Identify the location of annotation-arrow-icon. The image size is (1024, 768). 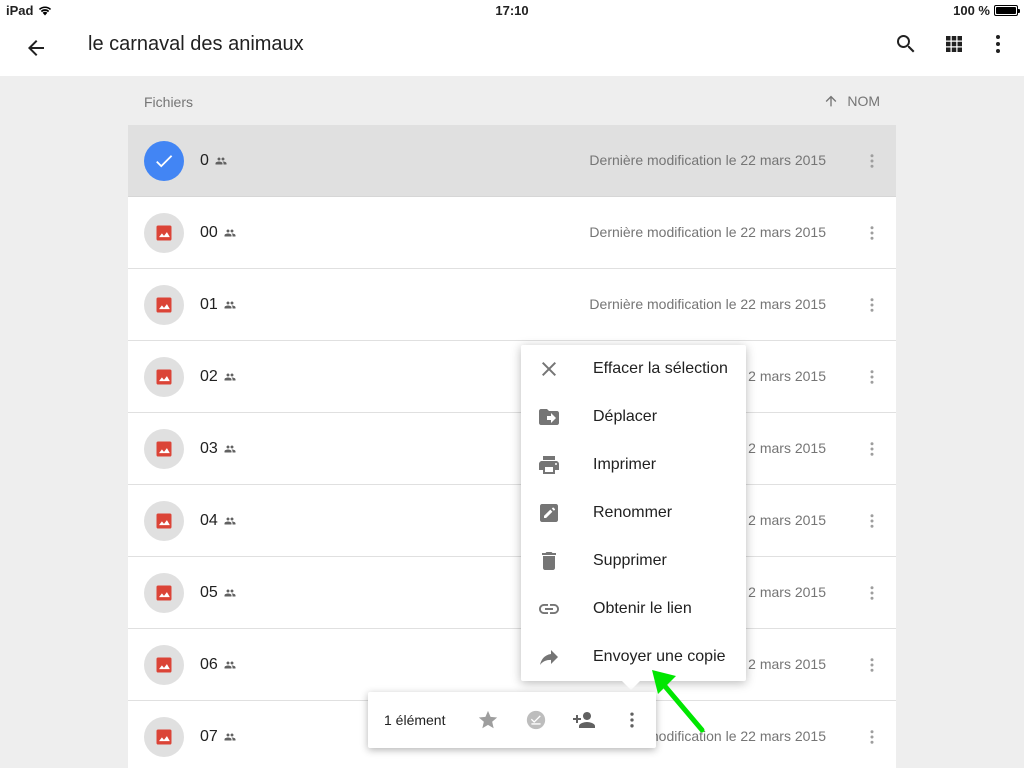
(678, 701).